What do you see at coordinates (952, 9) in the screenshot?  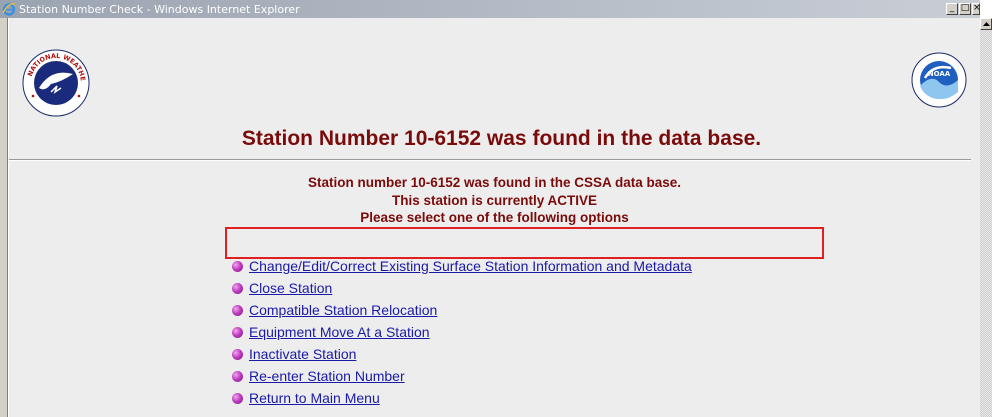 I see `minimize-button: _` at bounding box center [952, 9].